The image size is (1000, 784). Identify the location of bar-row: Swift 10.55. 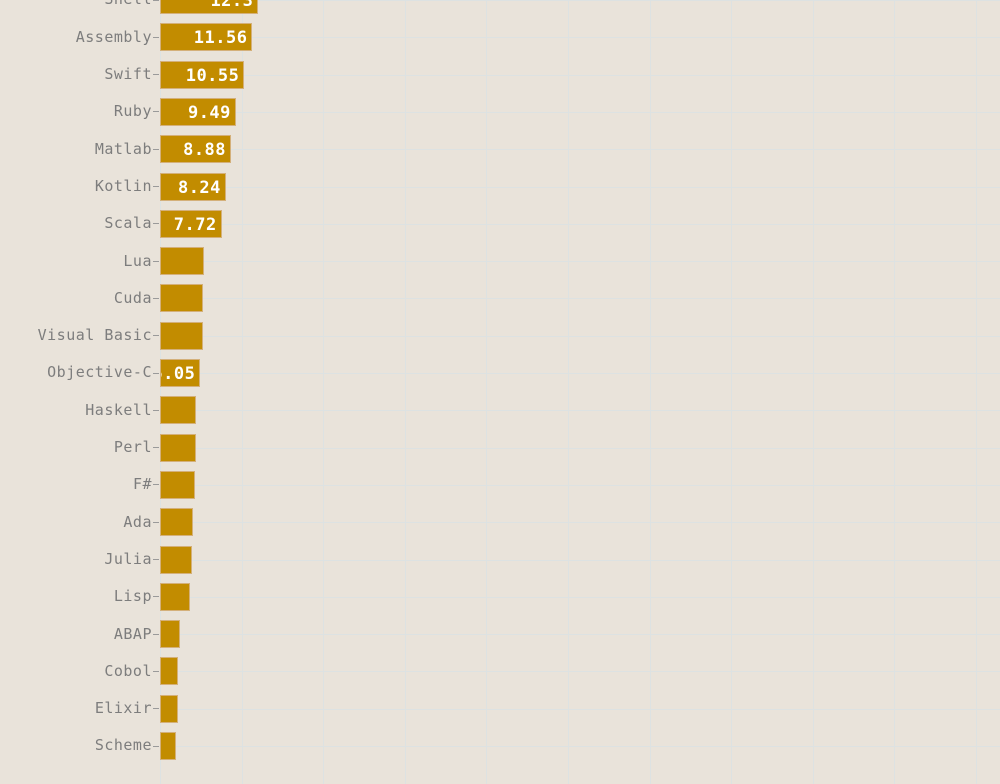
(500, 74).